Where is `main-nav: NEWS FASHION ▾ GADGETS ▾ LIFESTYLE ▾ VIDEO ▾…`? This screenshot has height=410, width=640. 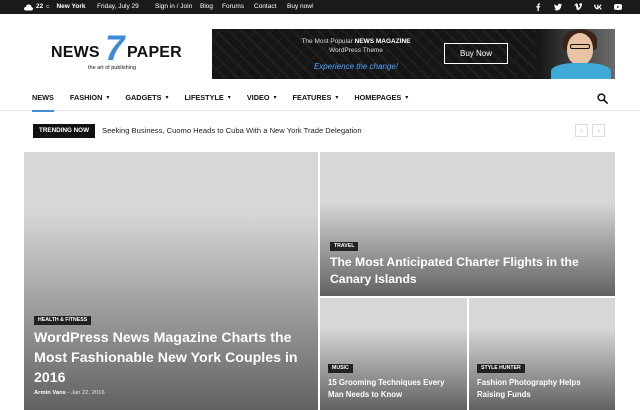 main-nav: NEWS FASHION ▾ GADGETS ▾ LIFESTYLE ▾ VIDEO ▾… is located at coordinates (320, 99).